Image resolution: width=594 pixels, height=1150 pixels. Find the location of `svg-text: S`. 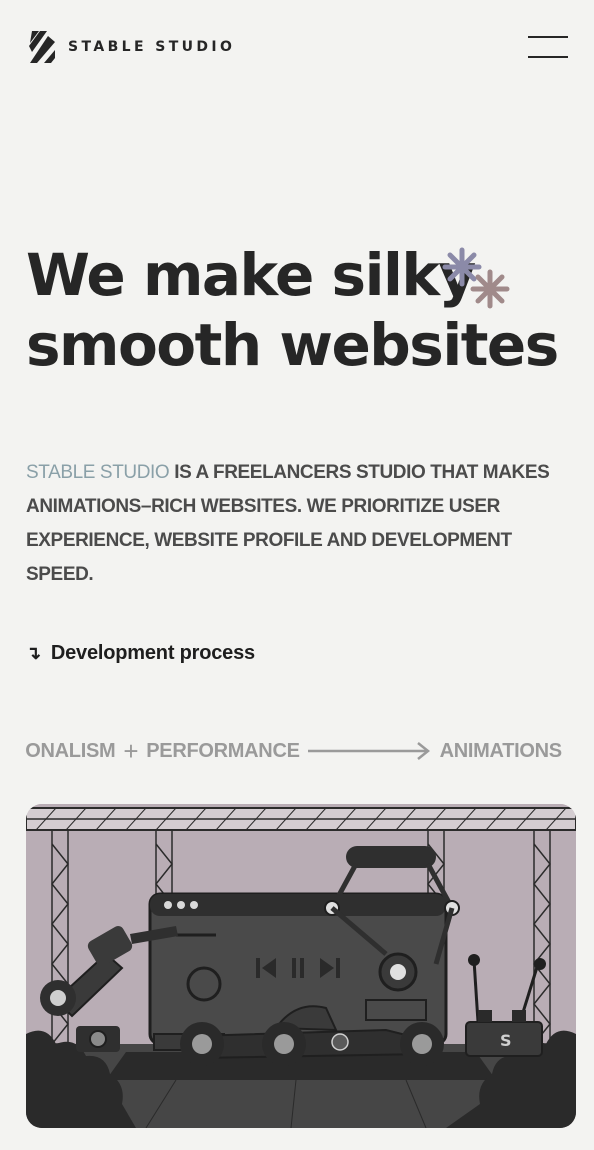

svg-text: S is located at coordinates (506, 1040).